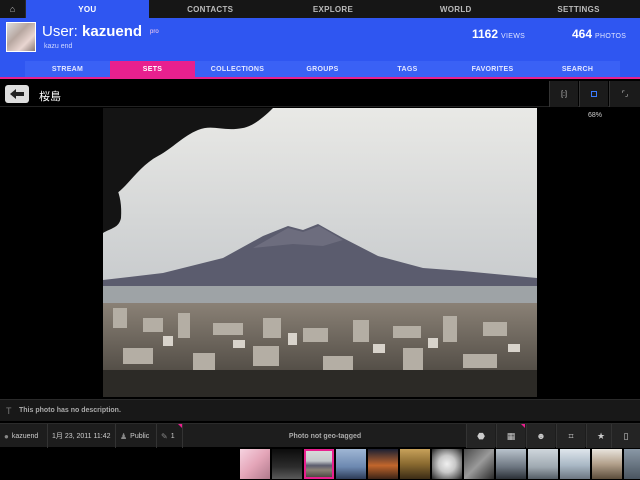  I want to click on star-icon: ★, so click(601, 435).